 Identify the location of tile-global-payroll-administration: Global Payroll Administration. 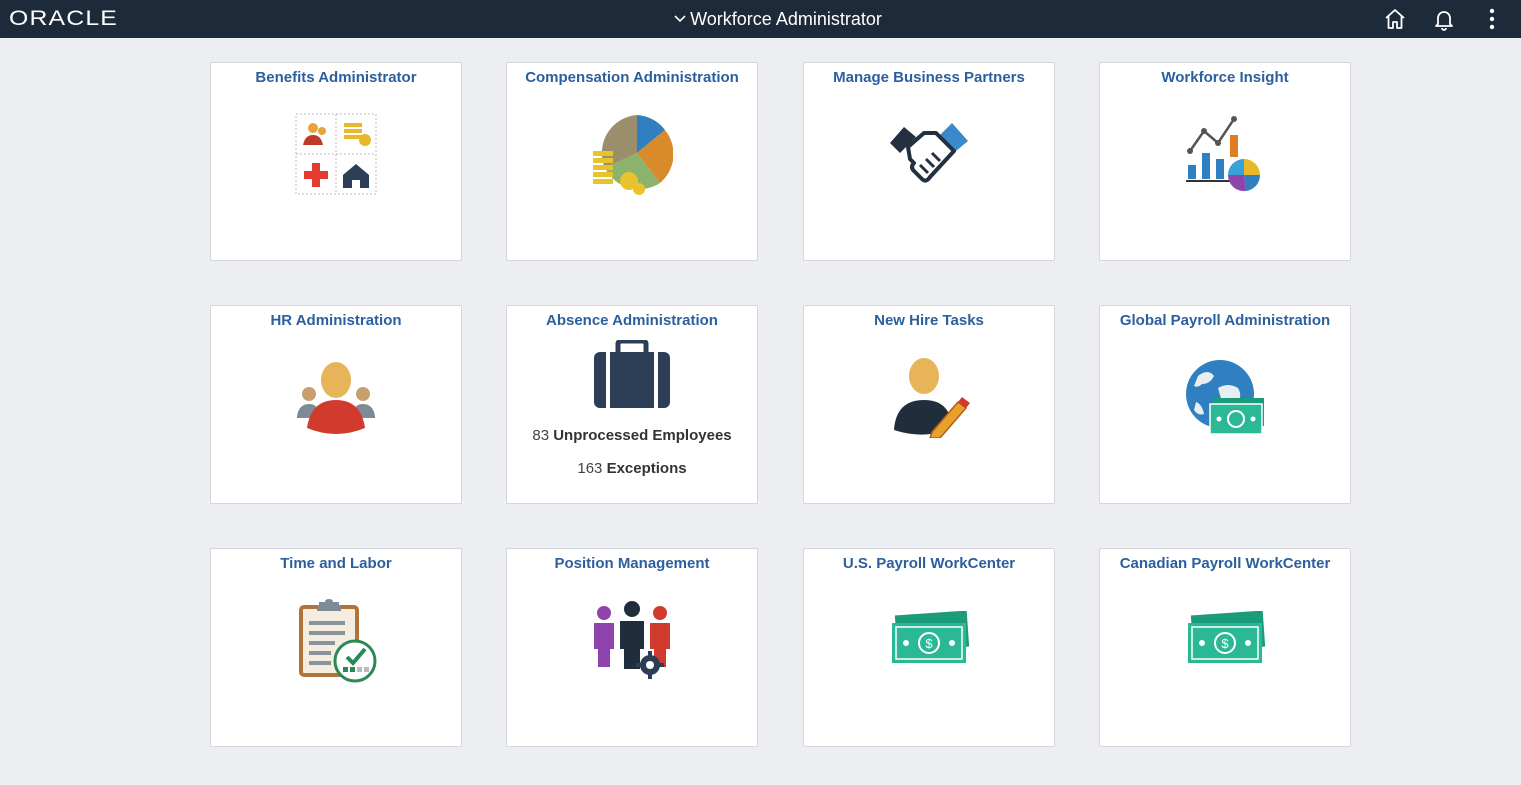
(1225, 404).